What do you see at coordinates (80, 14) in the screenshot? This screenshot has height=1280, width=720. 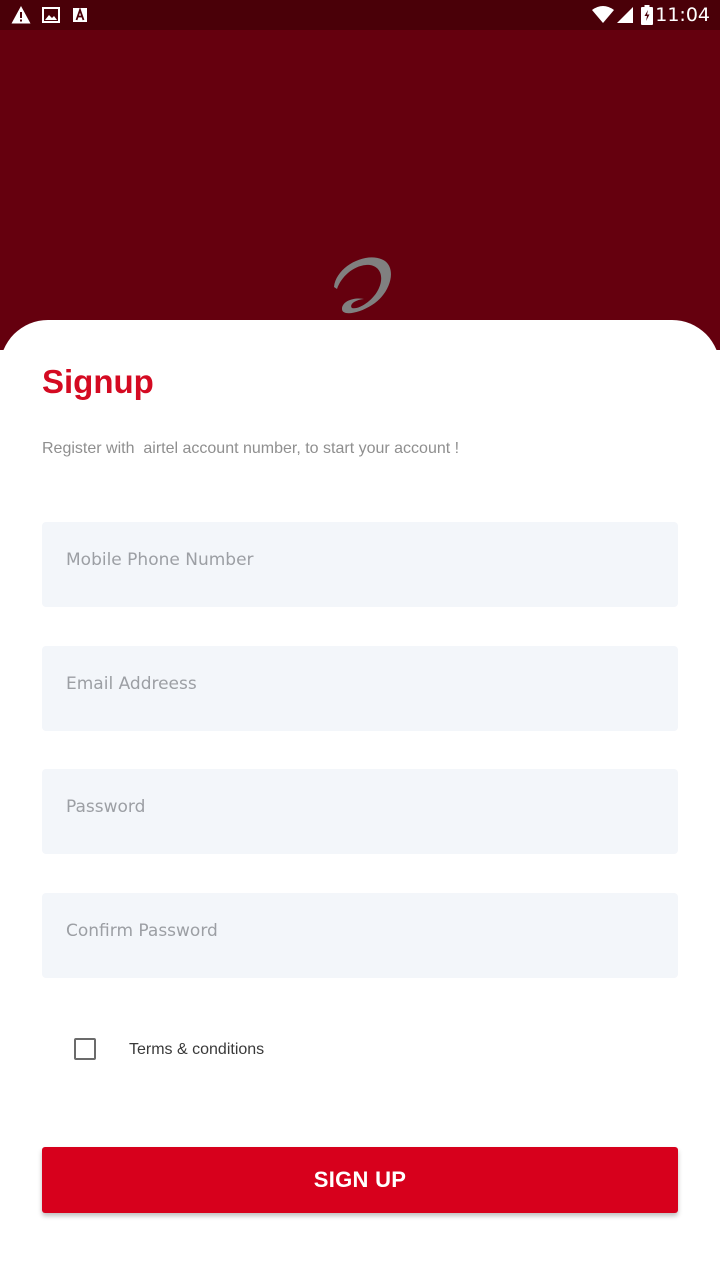 I see `font-icon` at bounding box center [80, 14].